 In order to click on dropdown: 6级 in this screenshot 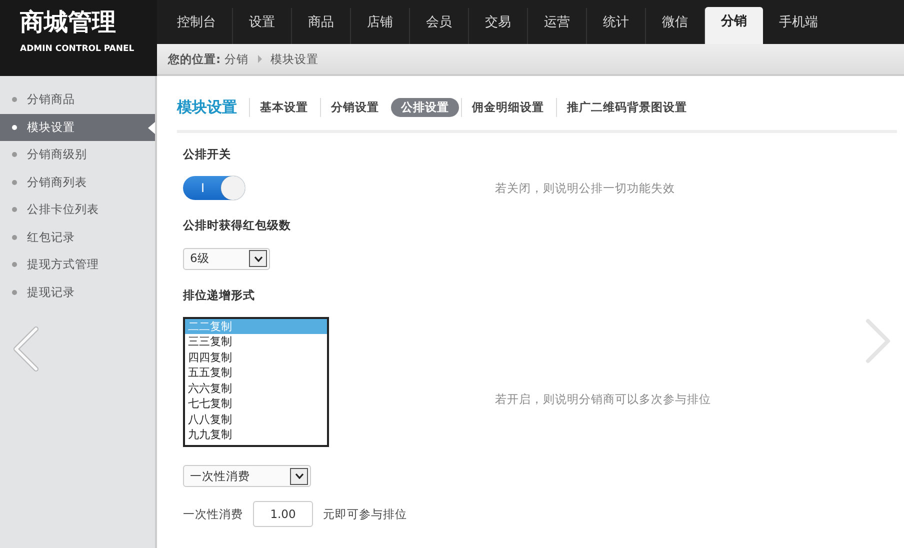, I will do `click(226, 259)`.